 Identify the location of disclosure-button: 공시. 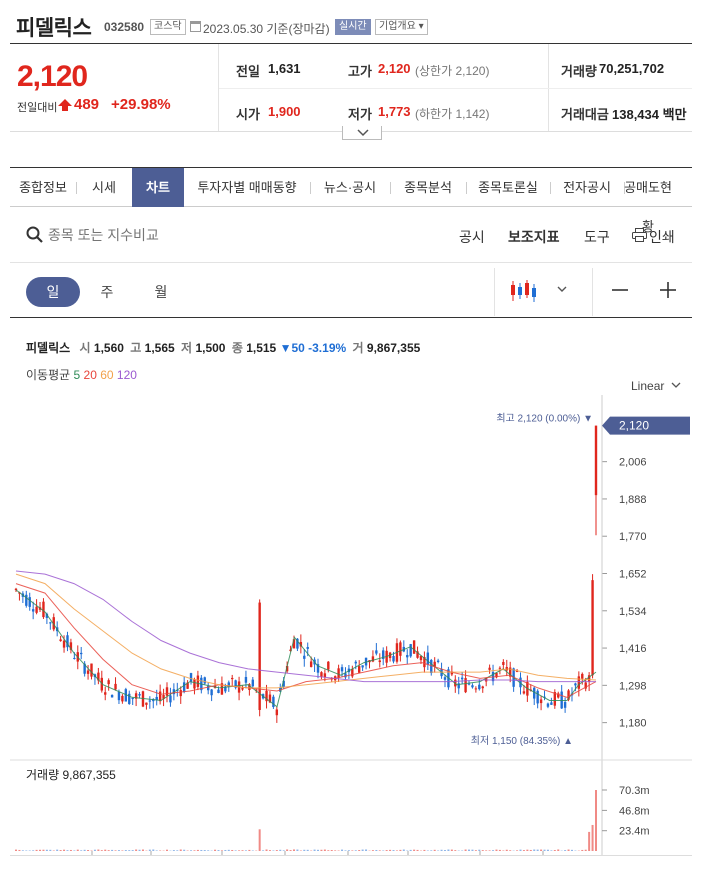
(472, 237).